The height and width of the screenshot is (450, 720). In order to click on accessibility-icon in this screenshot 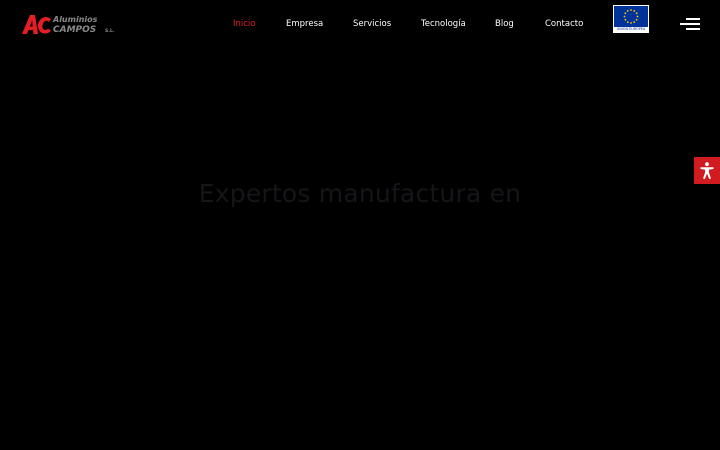, I will do `click(707, 171)`.